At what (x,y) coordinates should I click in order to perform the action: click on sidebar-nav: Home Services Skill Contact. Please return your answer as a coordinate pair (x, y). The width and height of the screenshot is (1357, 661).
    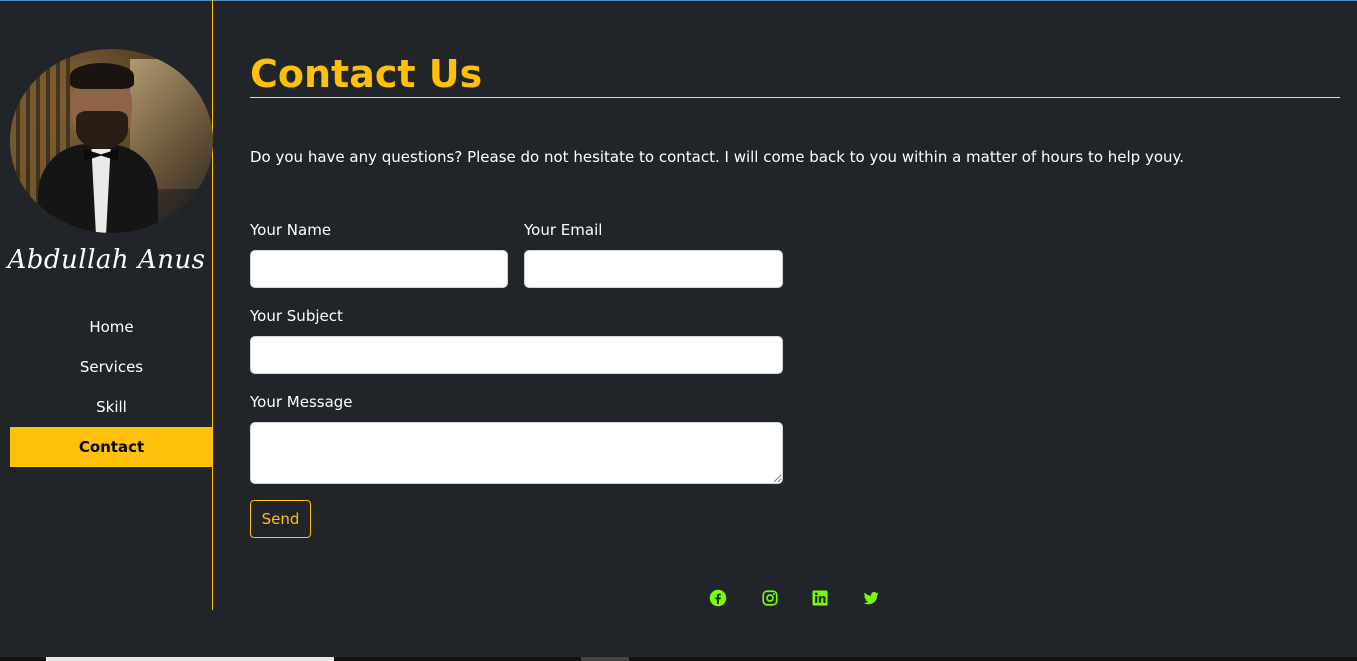
    Looking at the image, I should click on (111, 387).